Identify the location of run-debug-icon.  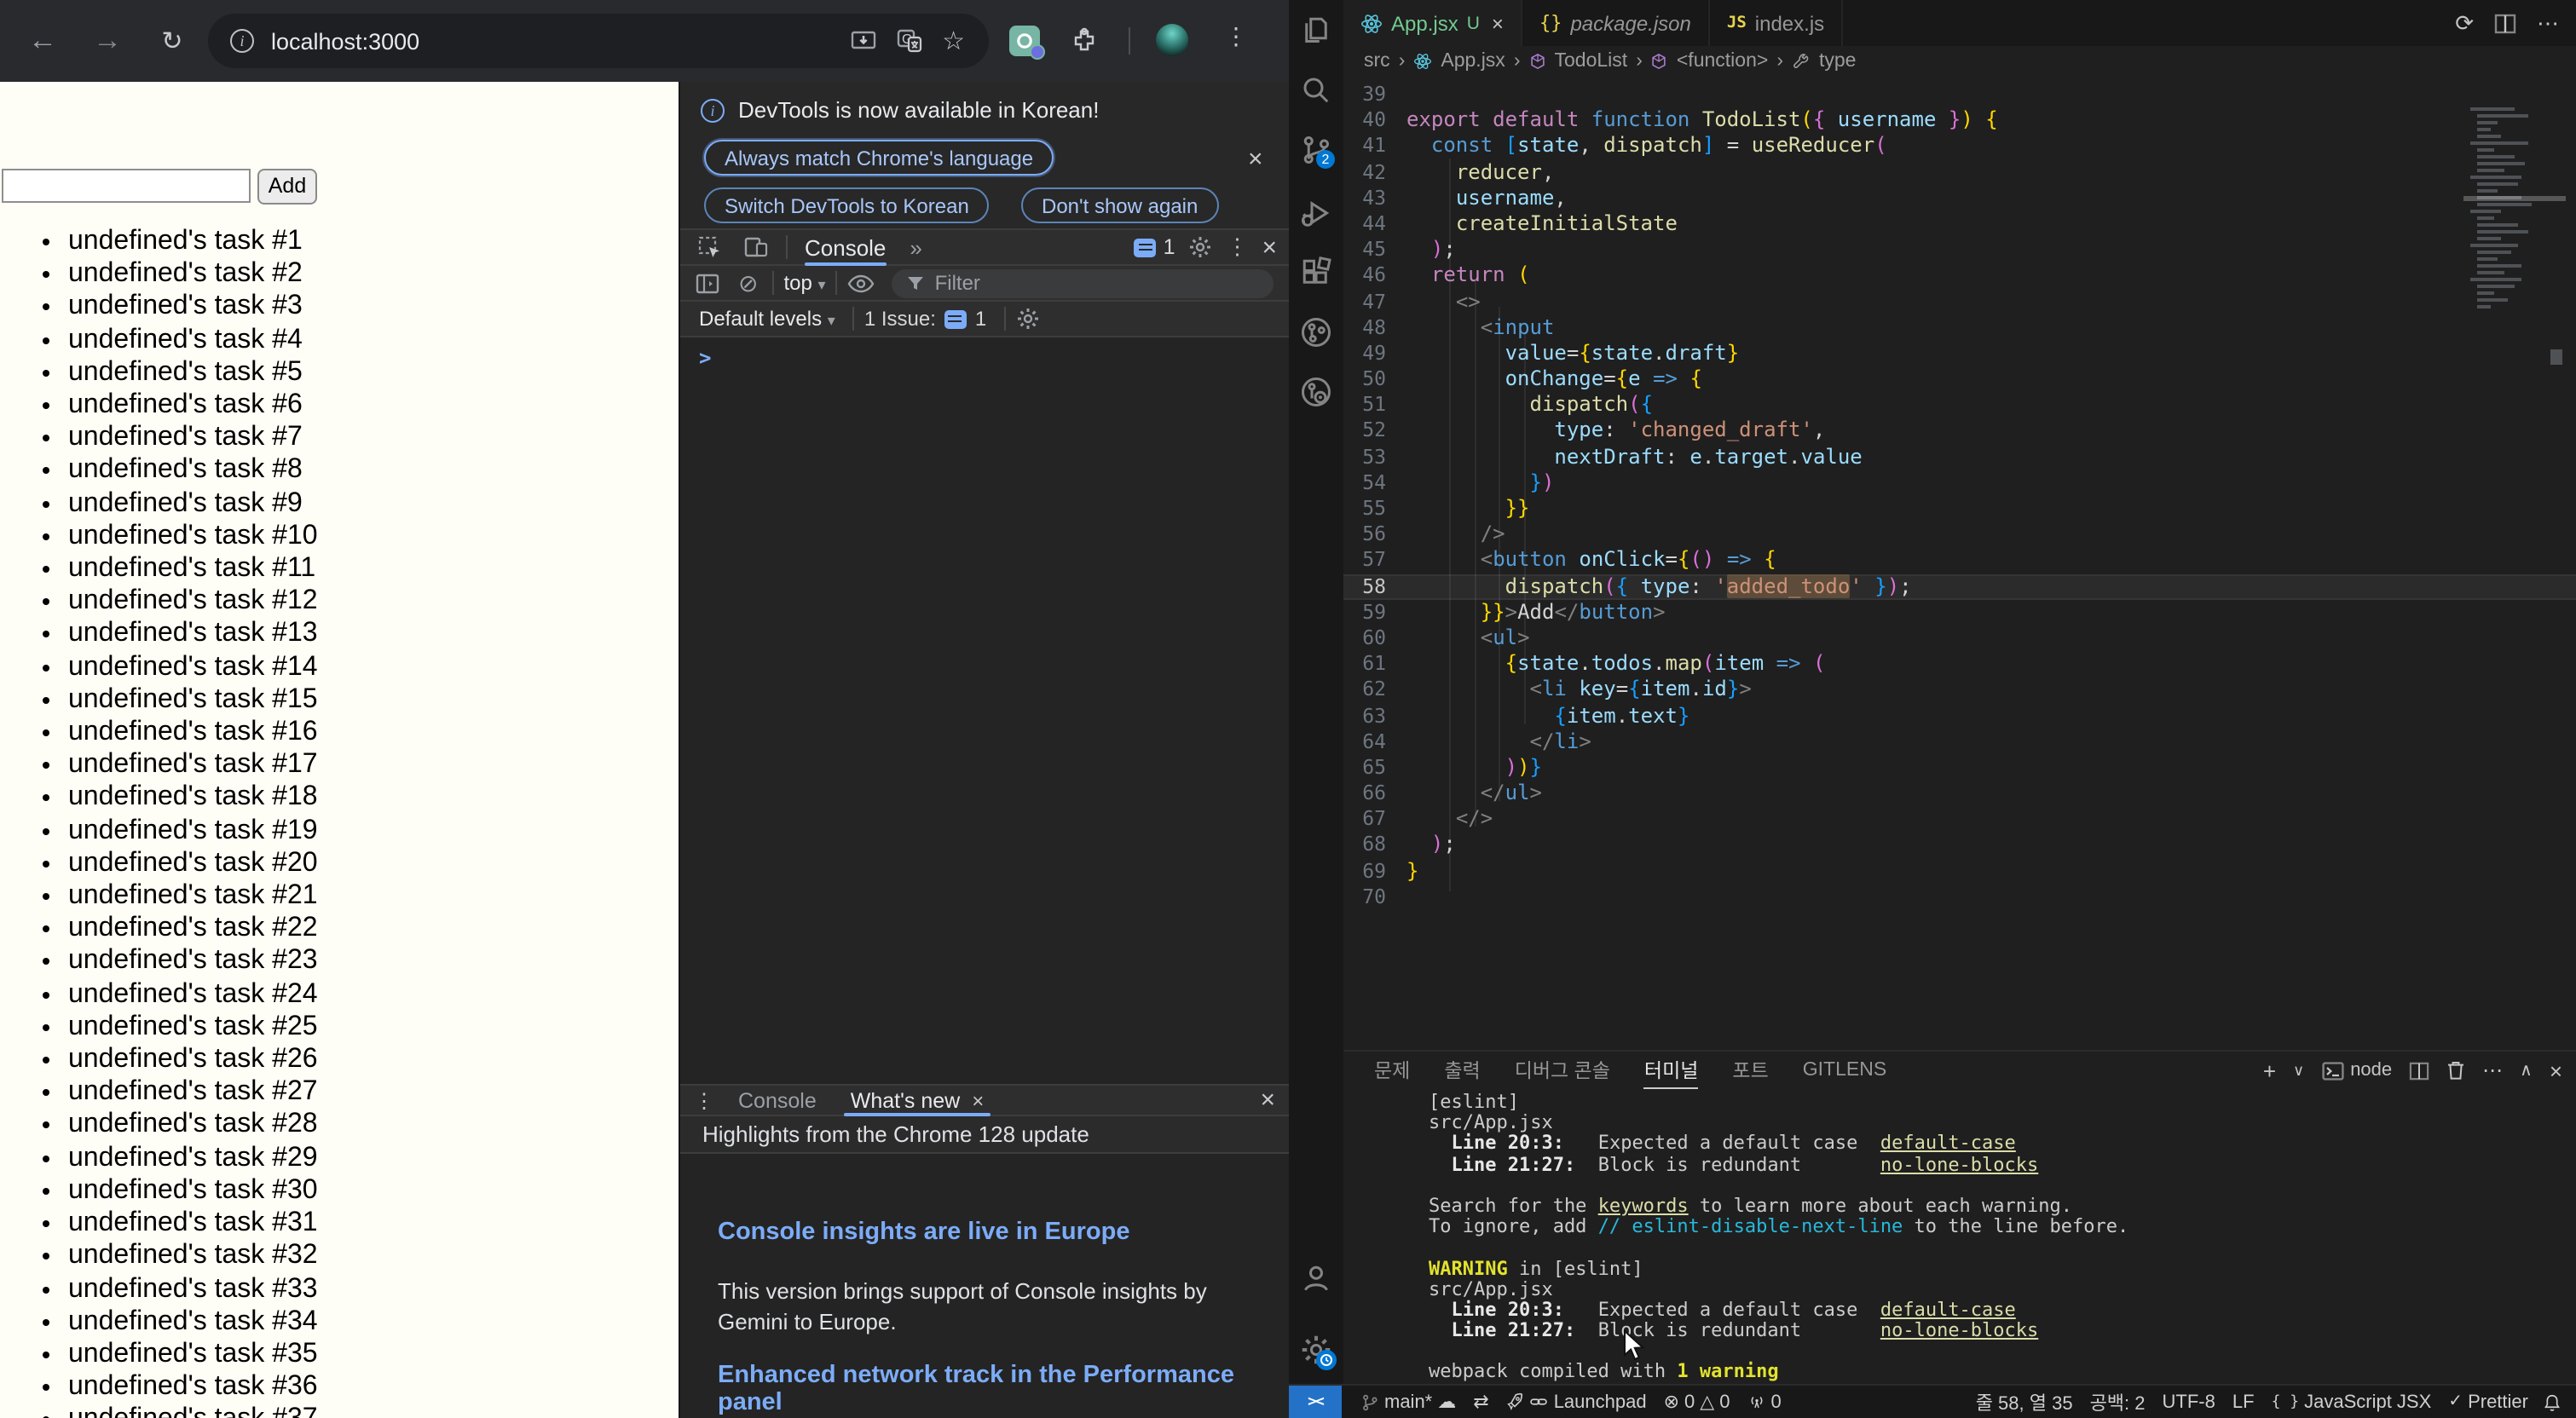
(1316, 213).